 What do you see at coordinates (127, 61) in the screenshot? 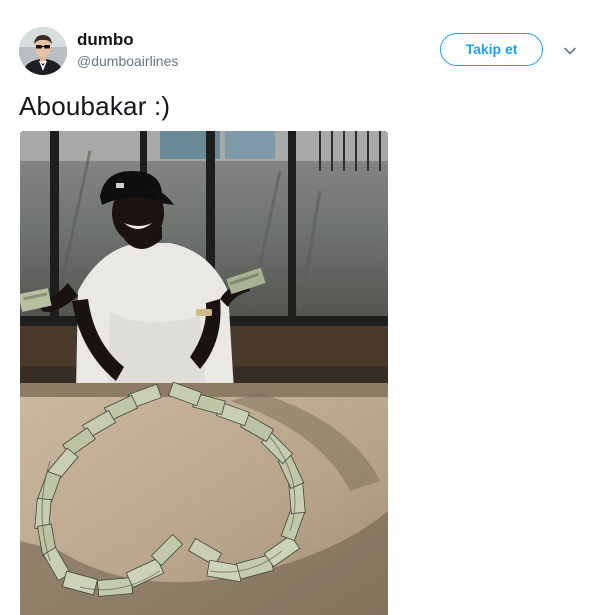
I see `author-handle: @dumboairlines` at bounding box center [127, 61].